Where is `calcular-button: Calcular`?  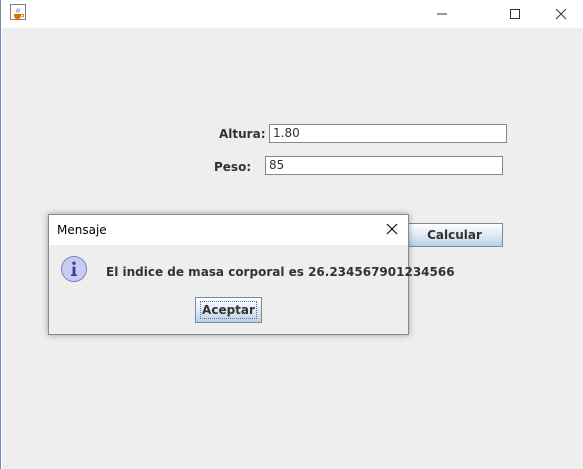
calcular-button: Calcular is located at coordinates (454, 235).